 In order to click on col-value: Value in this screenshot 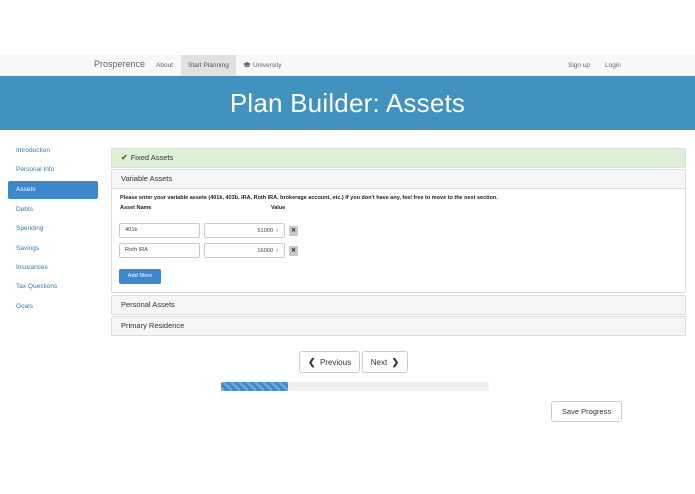, I will do `click(278, 208)`.